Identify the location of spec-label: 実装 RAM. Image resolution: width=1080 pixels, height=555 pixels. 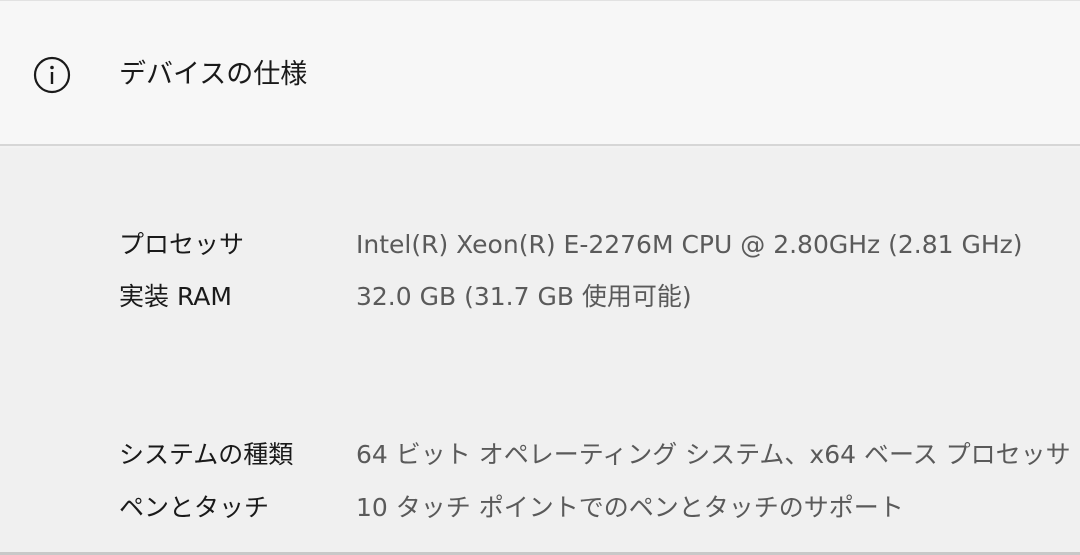
(175, 296).